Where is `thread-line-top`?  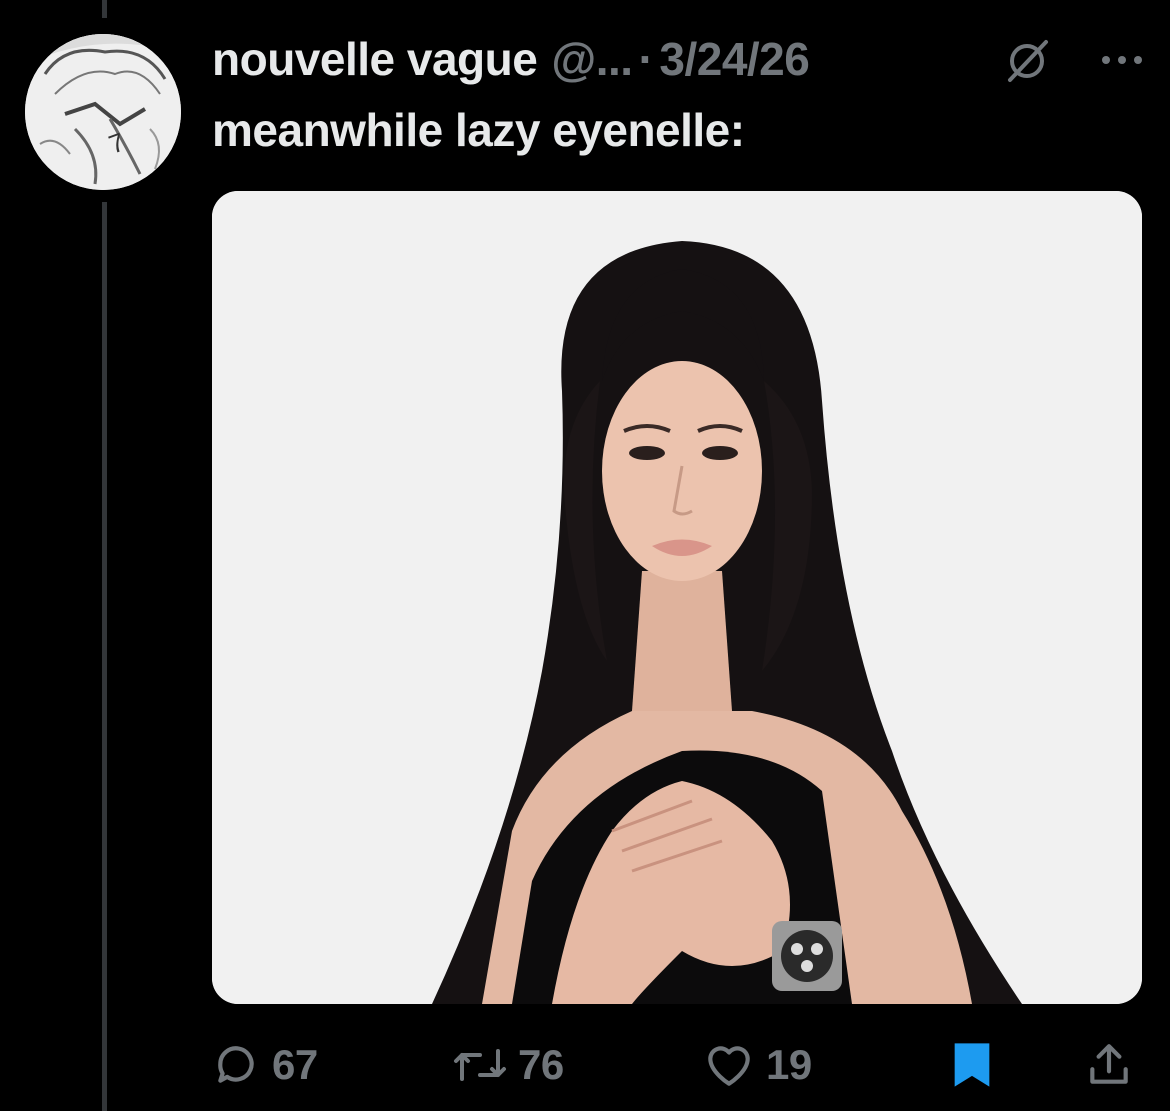 thread-line-top is located at coordinates (104, 9).